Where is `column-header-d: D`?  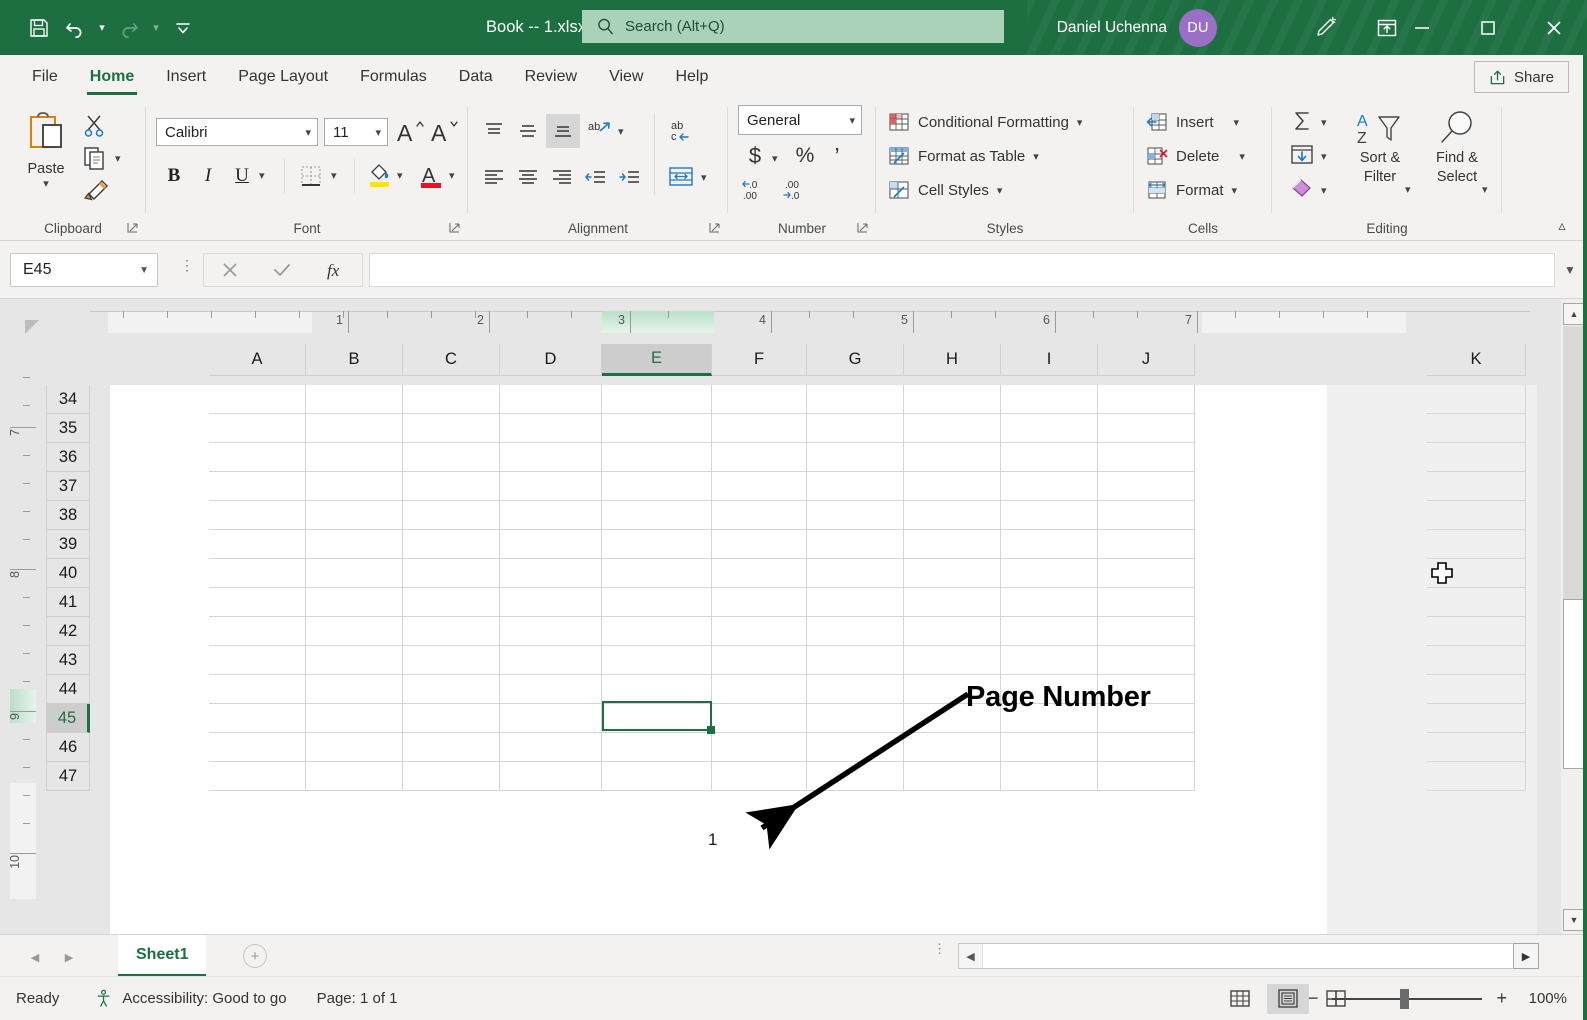 column-header-d: D is located at coordinates (551, 360).